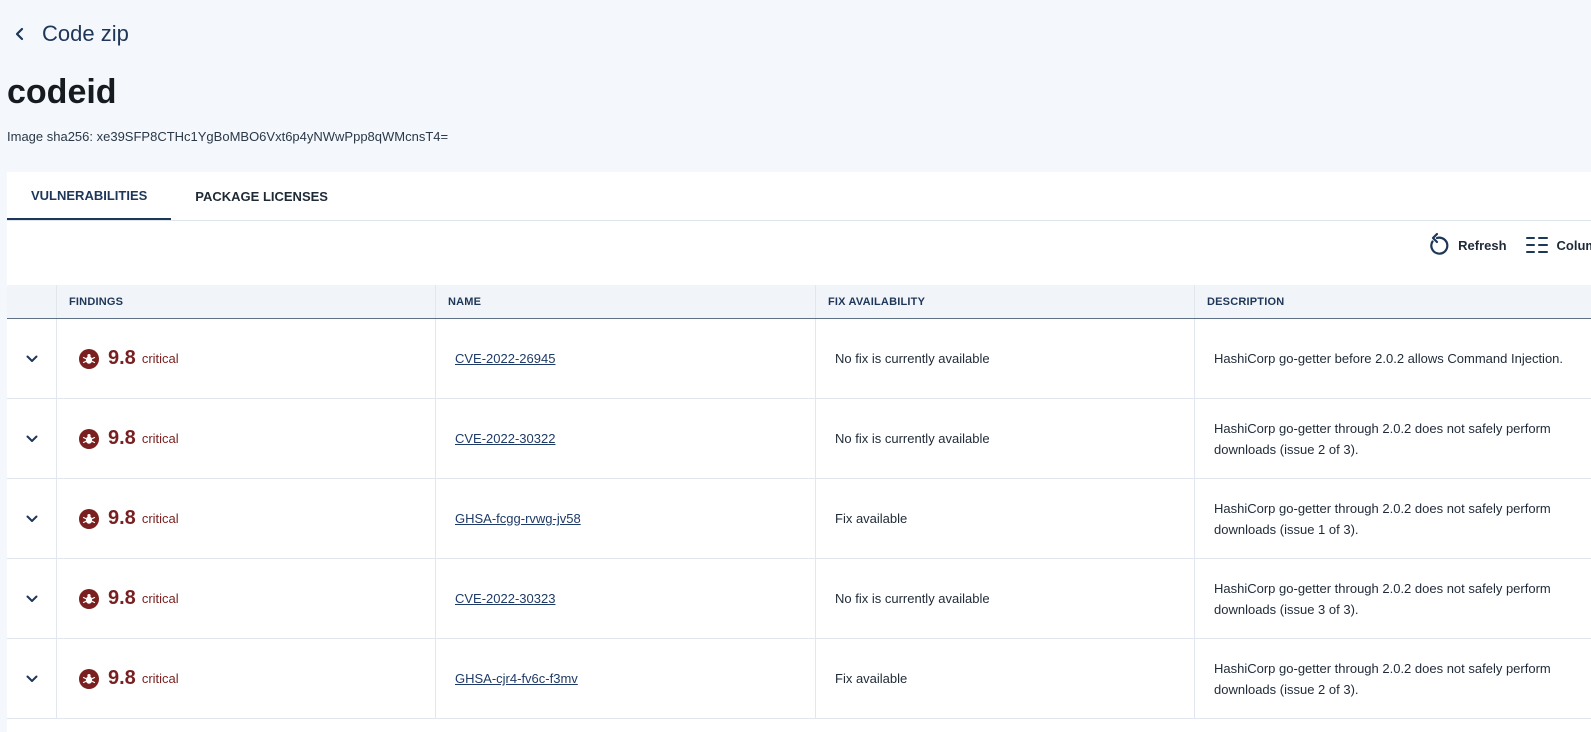 Image resolution: width=1591 pixels, height=732 pixels. What do you see at coordinates (1573, 245) in the screenshot?
I see `columns-label: Colum` at bounding box center [1573, 245].